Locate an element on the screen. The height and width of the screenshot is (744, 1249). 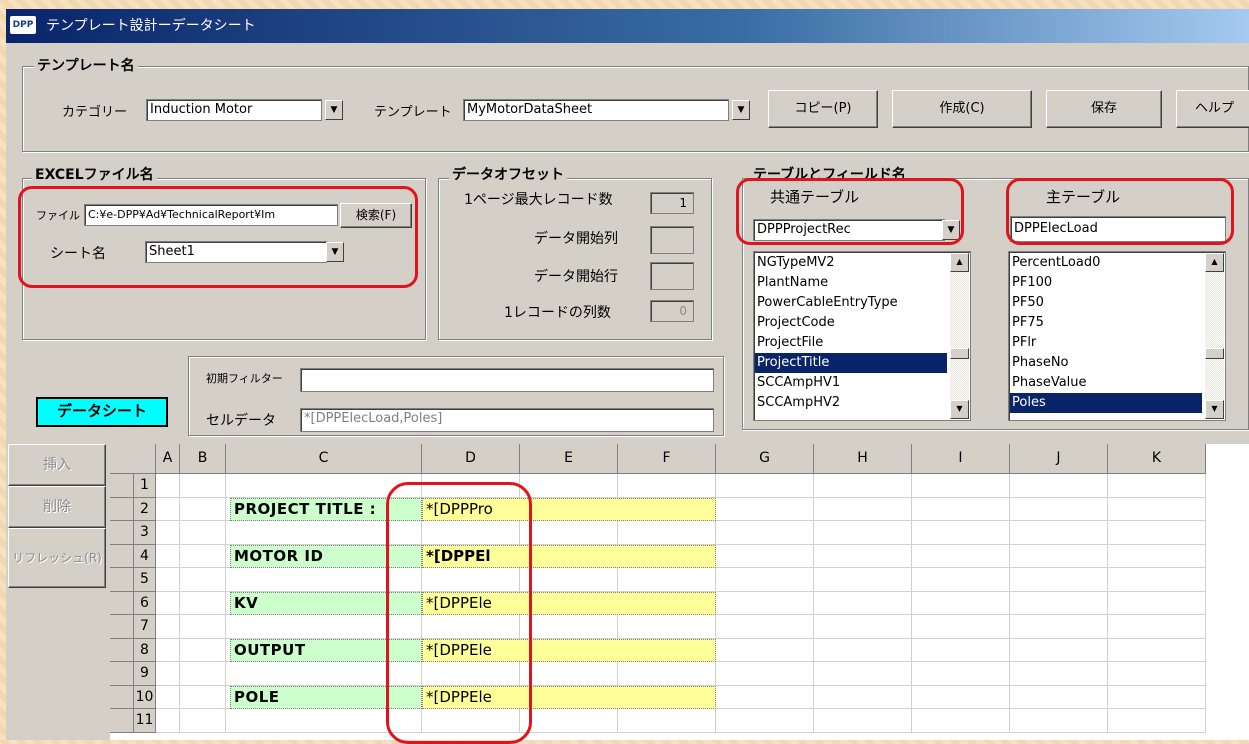
column-header: K is located at coordinates (1157, 459).